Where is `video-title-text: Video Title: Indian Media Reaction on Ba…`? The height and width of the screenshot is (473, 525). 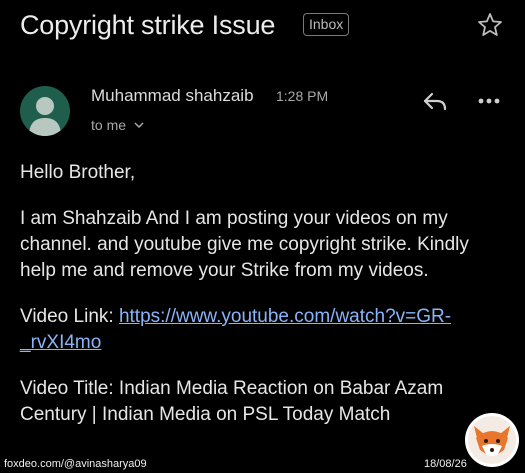 video-title-text: Video Title: Indian Media Reaction on Ba… is located at coordinates (232, 401).